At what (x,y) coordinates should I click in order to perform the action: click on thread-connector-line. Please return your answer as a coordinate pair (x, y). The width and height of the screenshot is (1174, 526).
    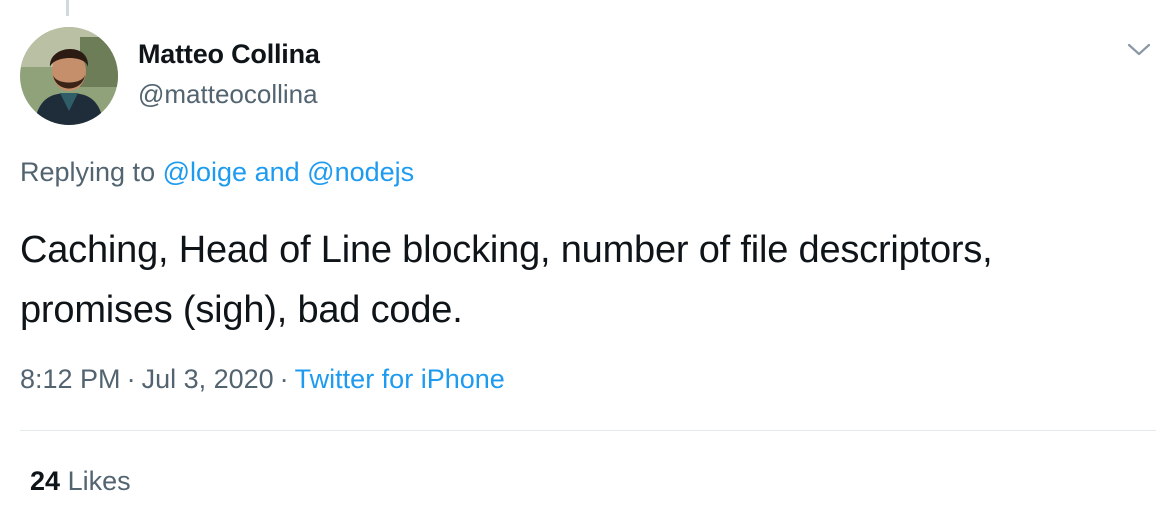
    Looking at the image, I should click on (67, 8).